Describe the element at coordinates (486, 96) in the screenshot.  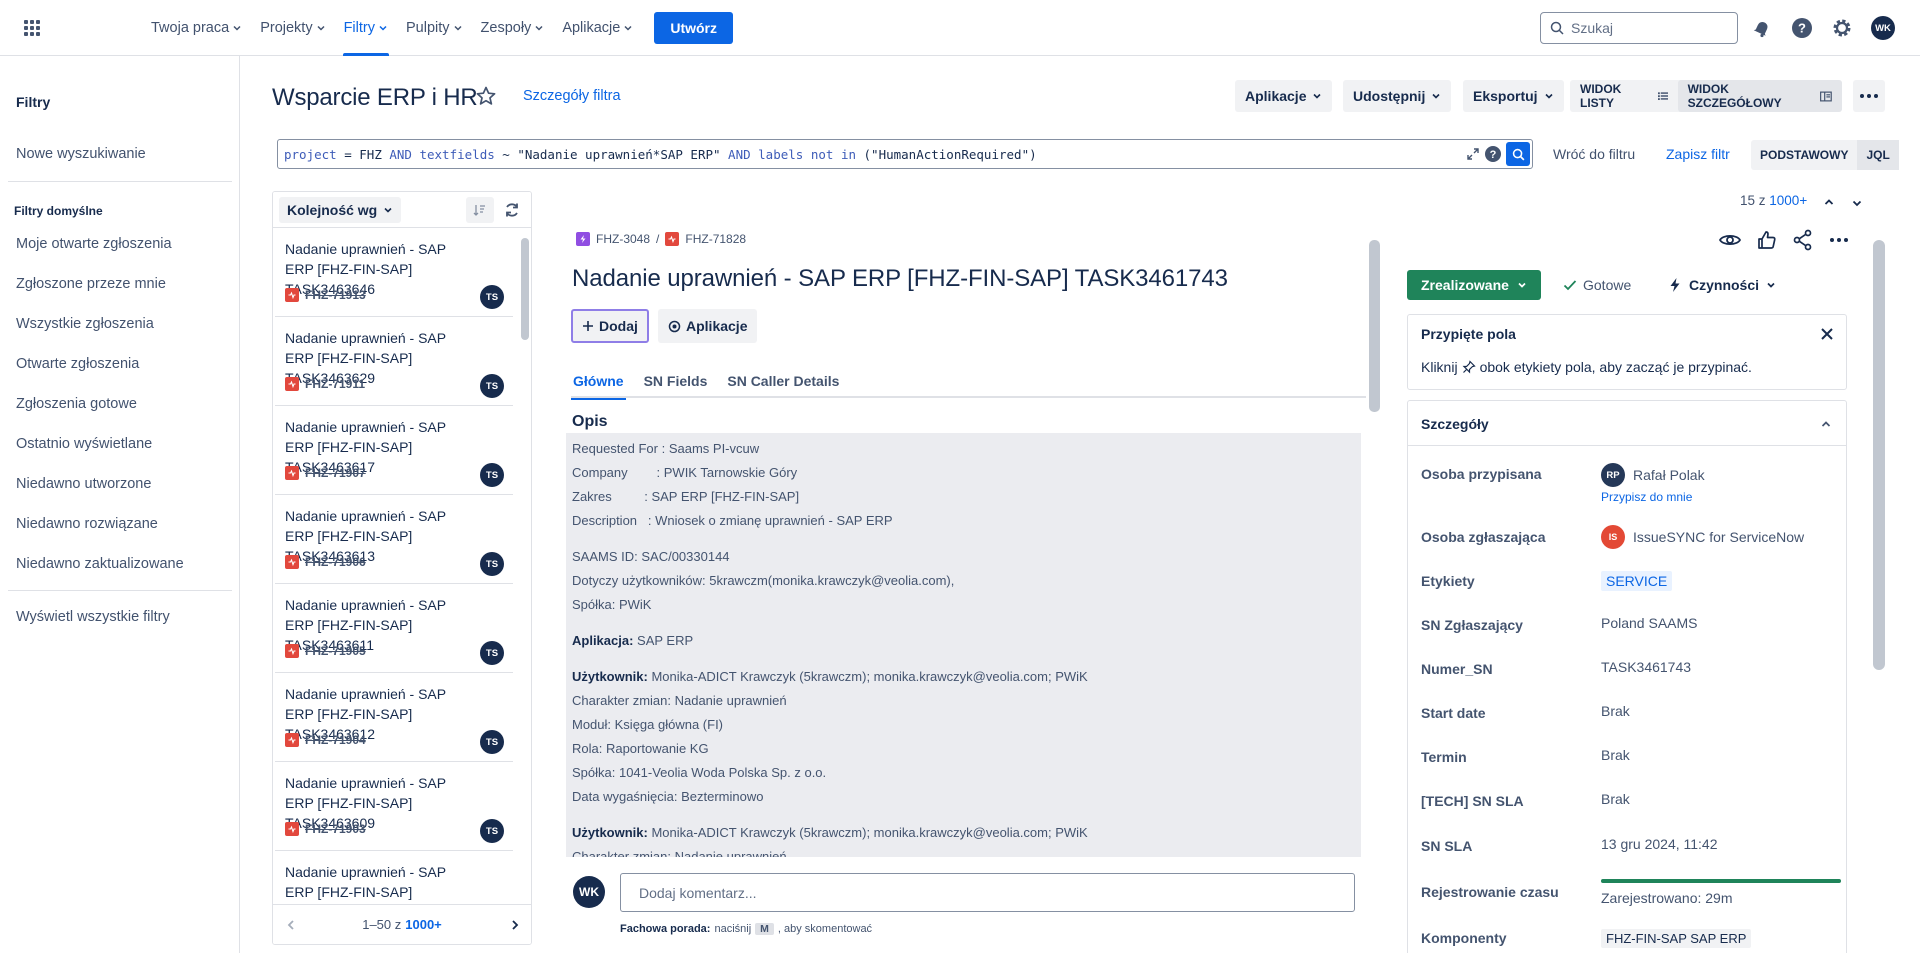
I see `star-icon` at that location.